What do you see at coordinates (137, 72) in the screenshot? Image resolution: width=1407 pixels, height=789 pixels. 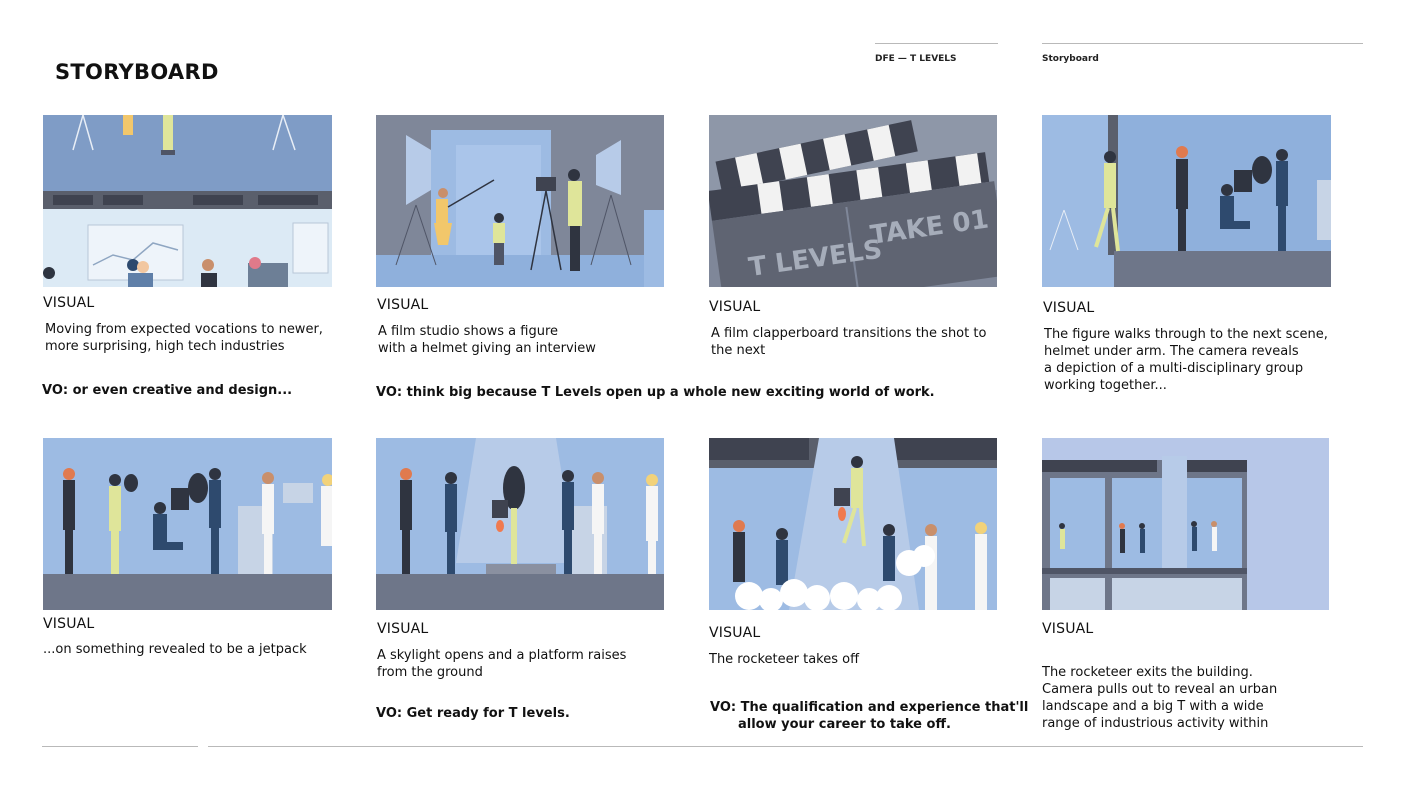 I see `page-title: STORYBOARD` at bounding box center [137, 72].